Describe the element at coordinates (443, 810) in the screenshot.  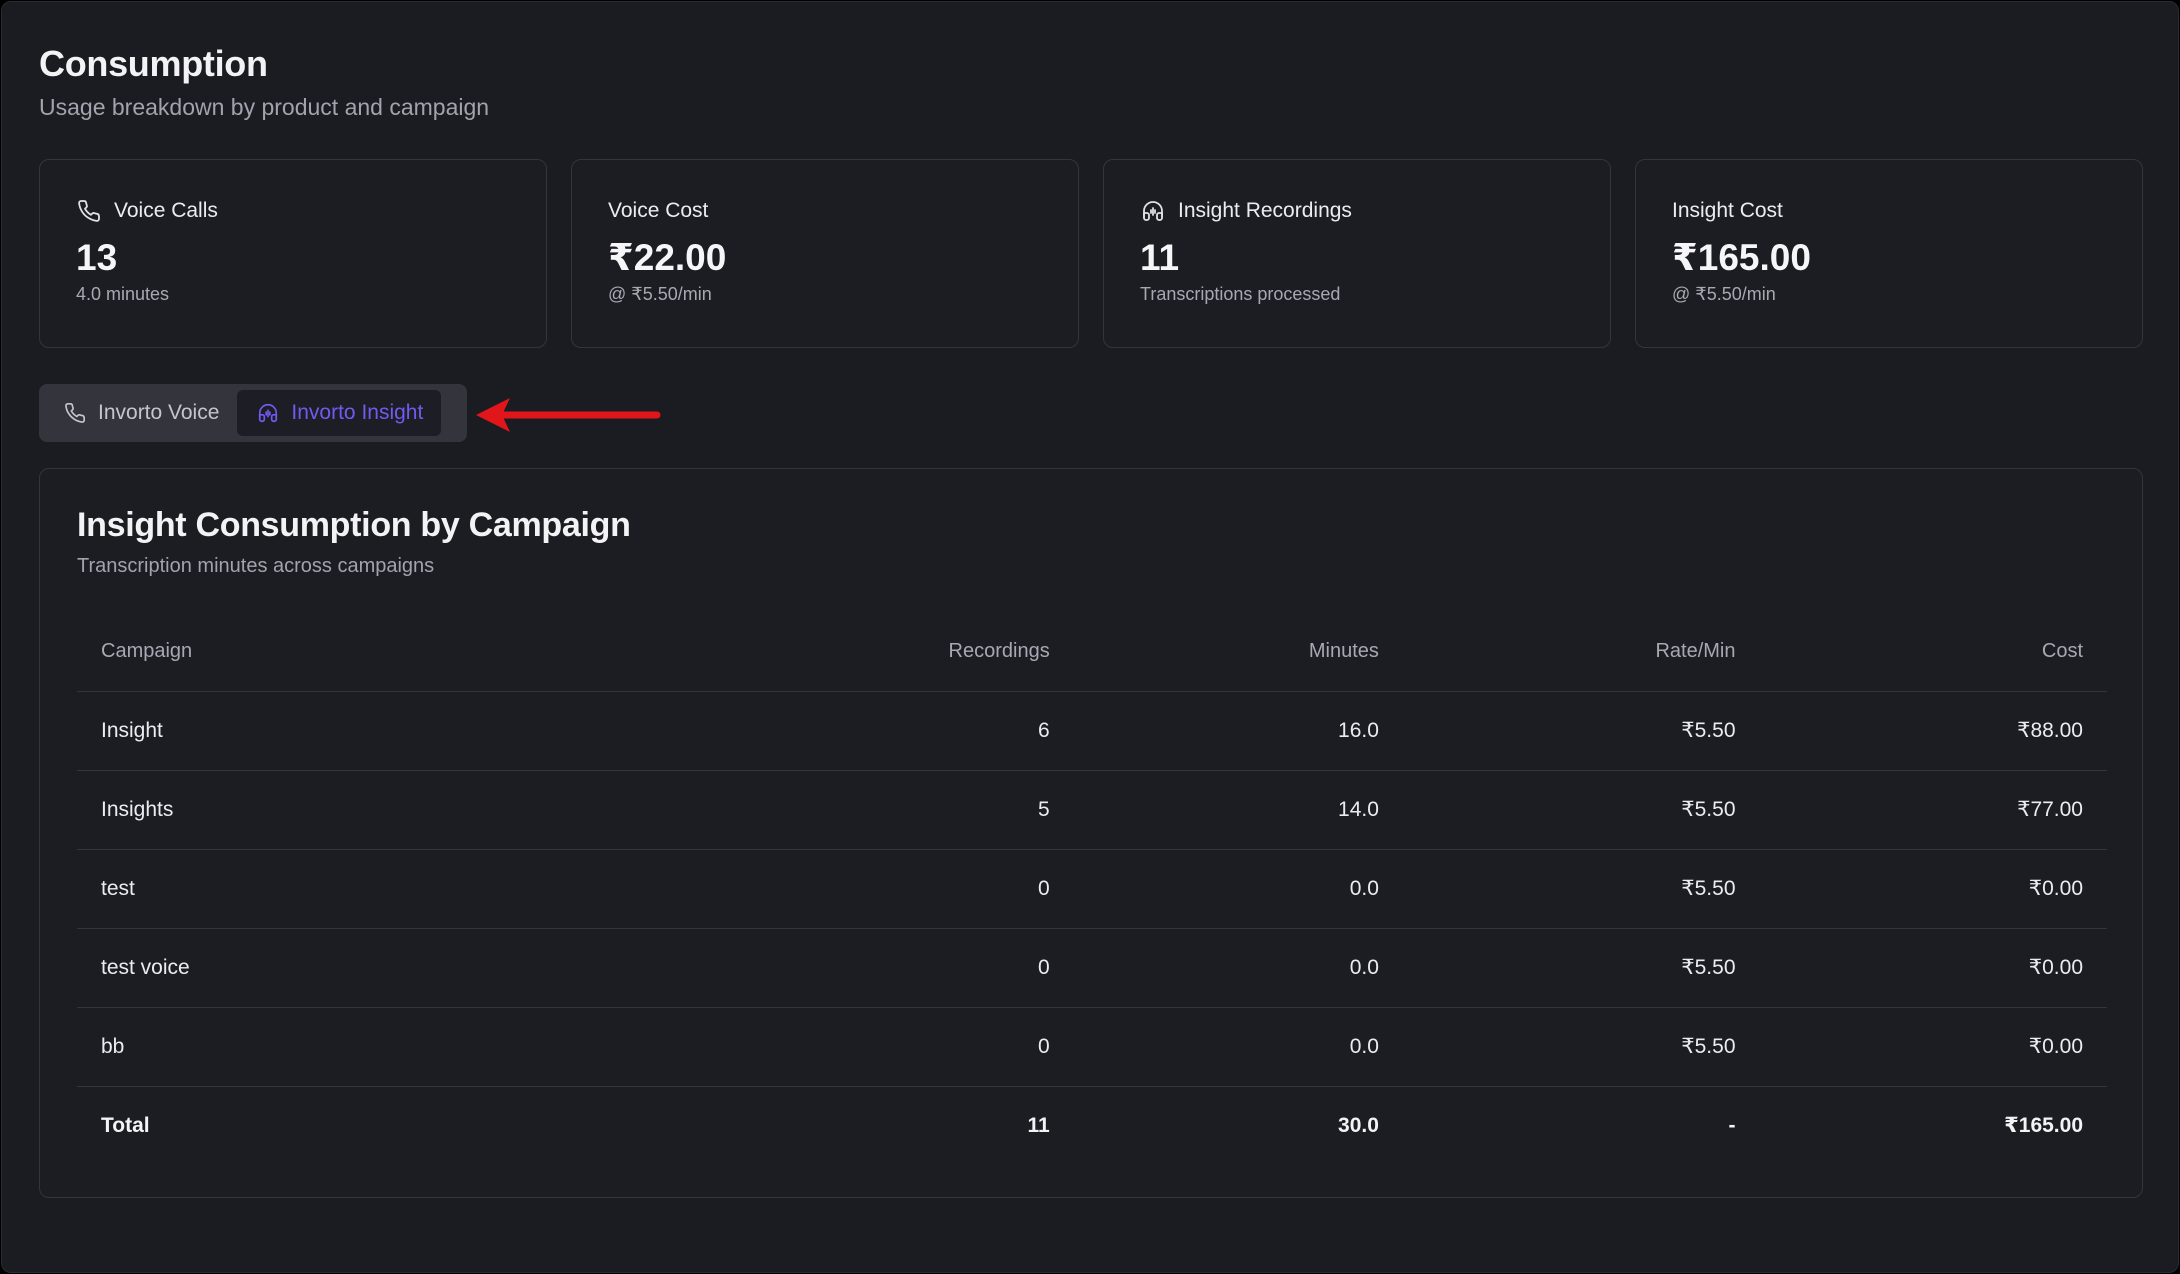
I see `cell-campaign: Insights` at that location.